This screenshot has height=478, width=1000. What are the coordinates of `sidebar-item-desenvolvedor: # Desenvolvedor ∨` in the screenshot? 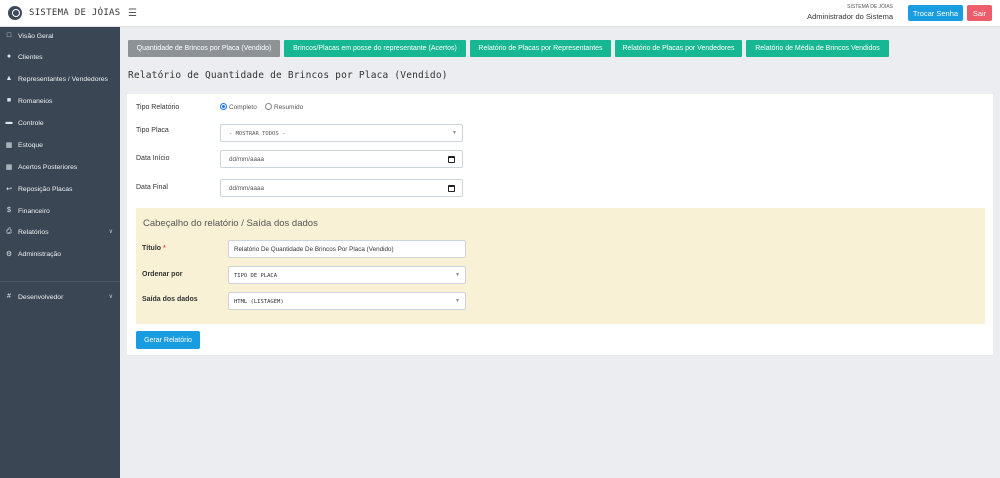 It's located at (60, 298).